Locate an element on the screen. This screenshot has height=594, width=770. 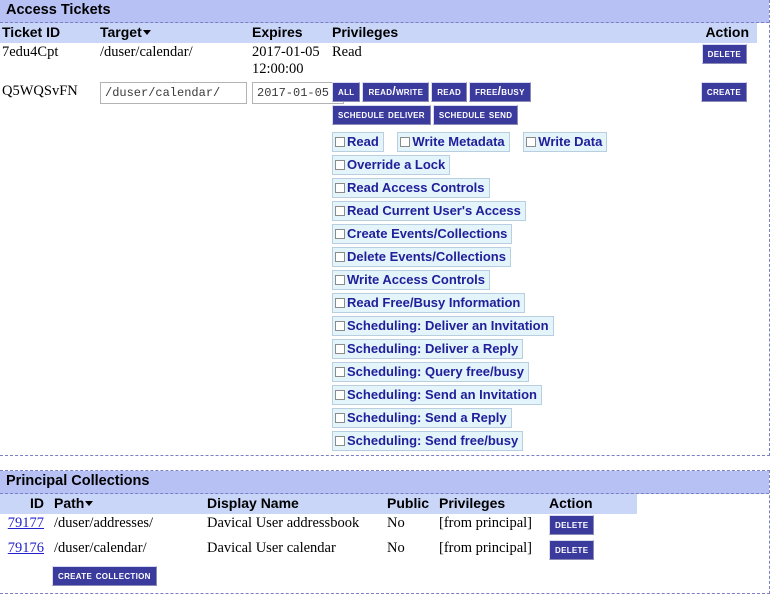
privilege-checkbox-override-a-lock: Override a Lock is located at coordinates (391, 165).